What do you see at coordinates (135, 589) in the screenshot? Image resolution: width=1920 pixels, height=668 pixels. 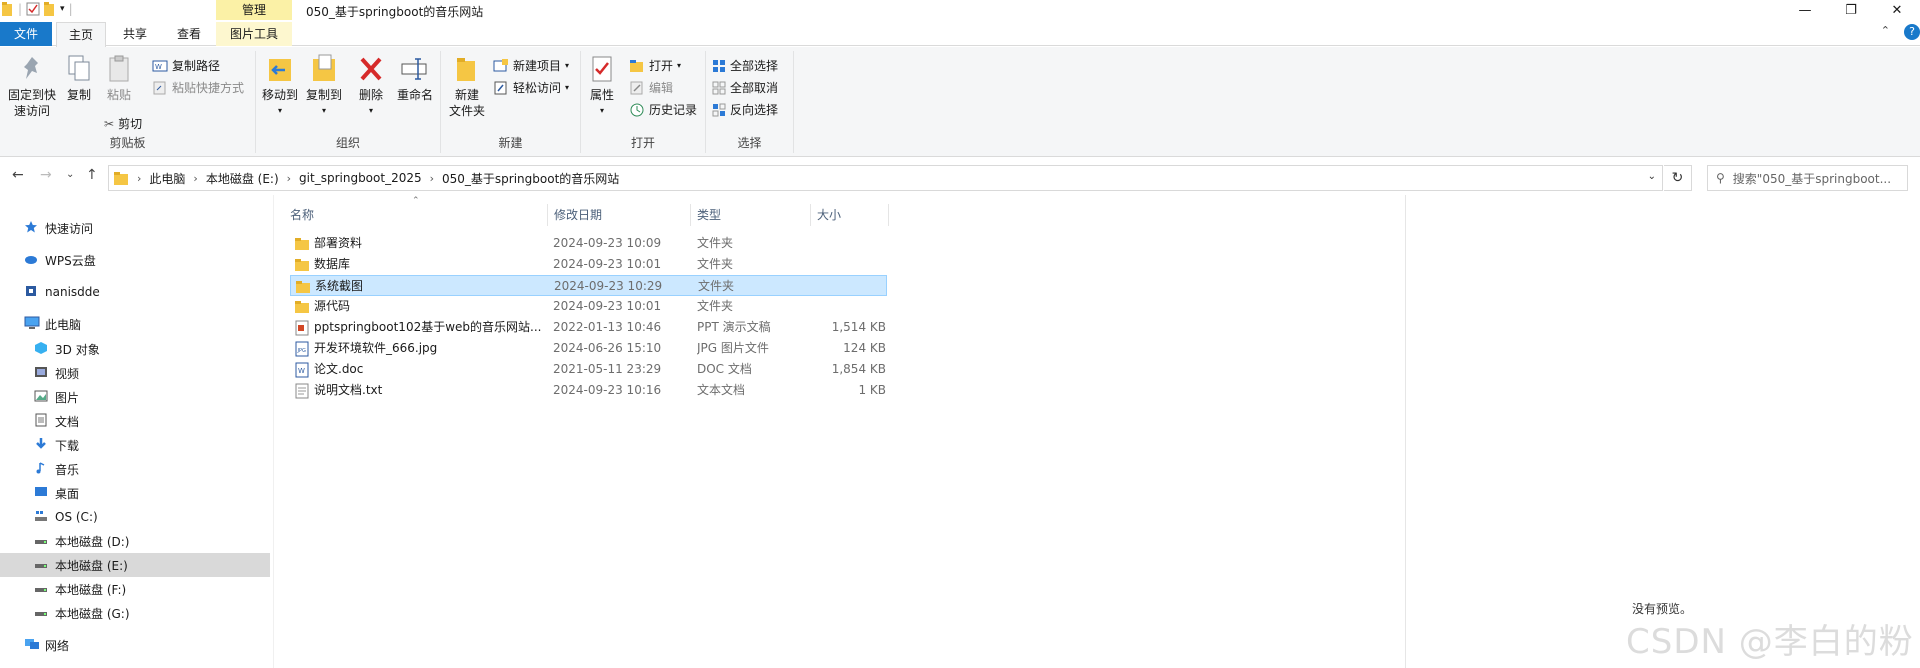 I see `sidebar-item: 本地磁盘 (F:)` at bounding box center [135, 589].